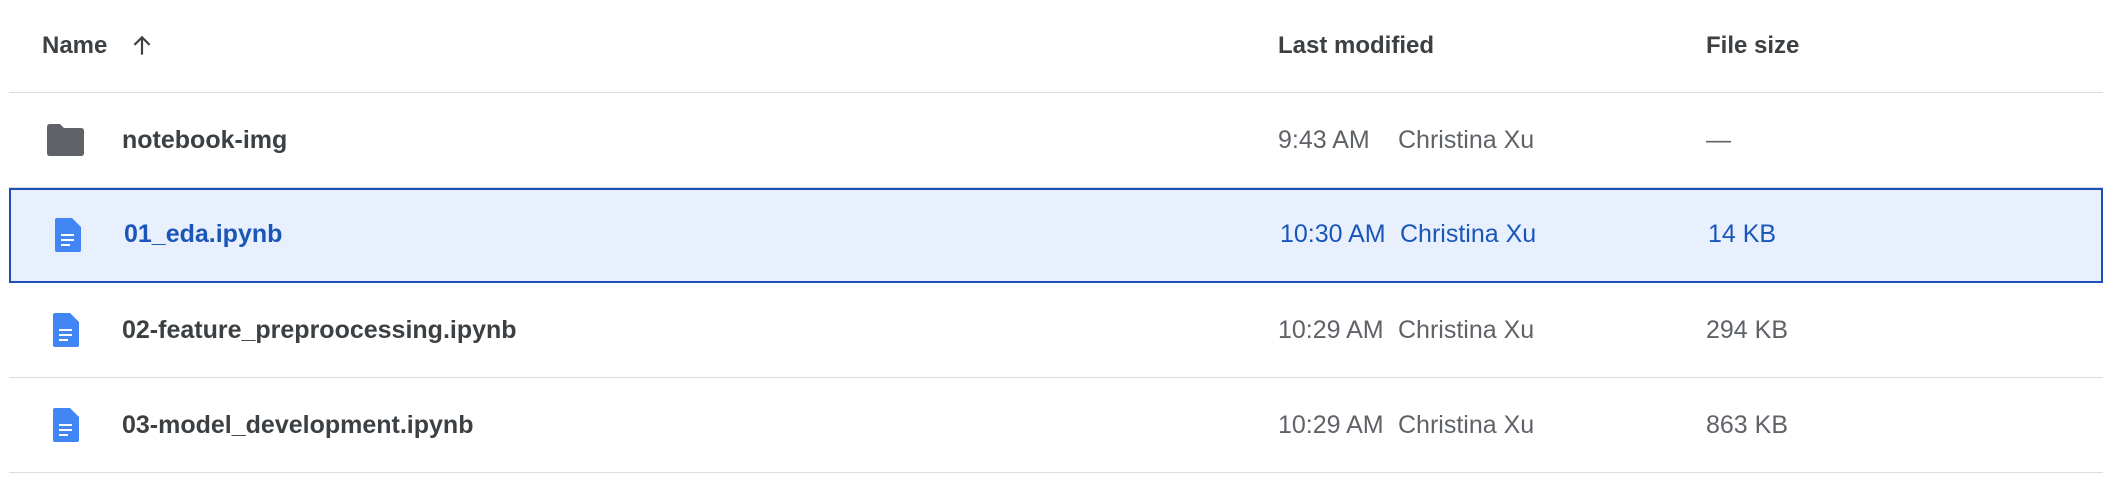 Image resolution: width=2109 pixels, height=495 pixels. I want to click on file-size-column-header: File size, so click(1752, 46).